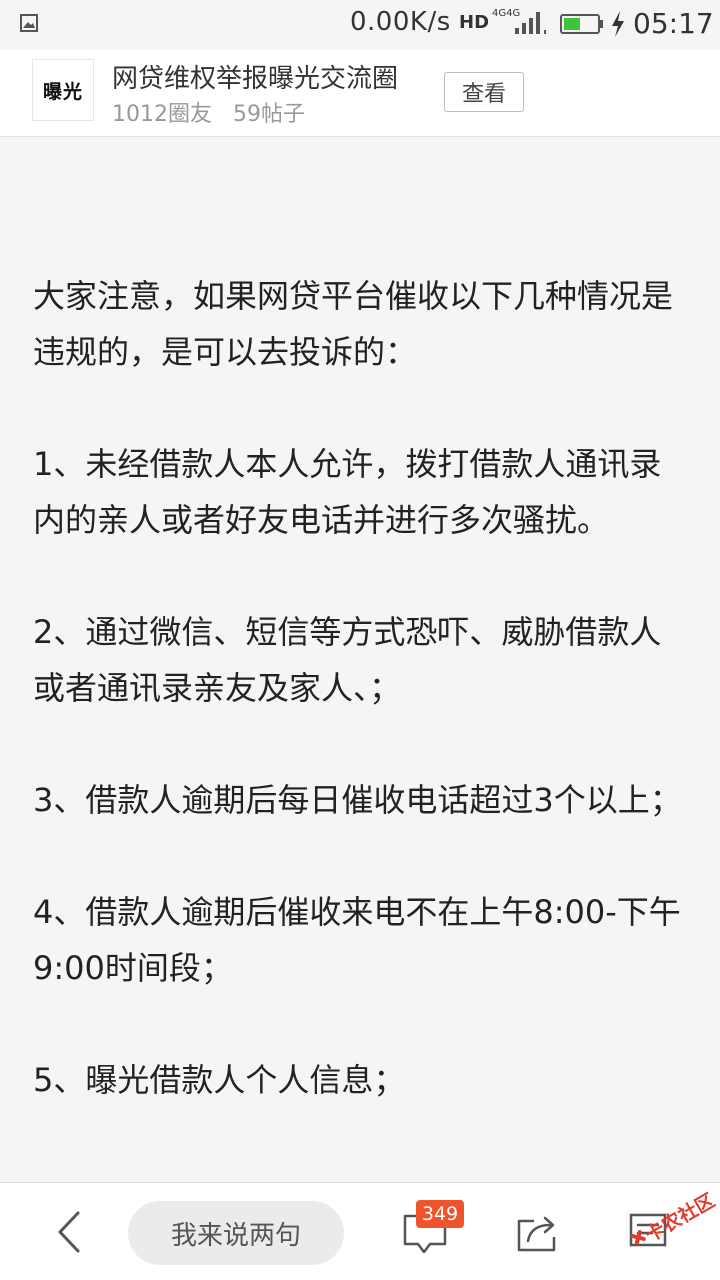 This screenshot has width=720, height=1280. What do you see at coordinates (474, 22) in the screenshot?
I see `hd-indicator: HD` at bounding box center [474, 22].